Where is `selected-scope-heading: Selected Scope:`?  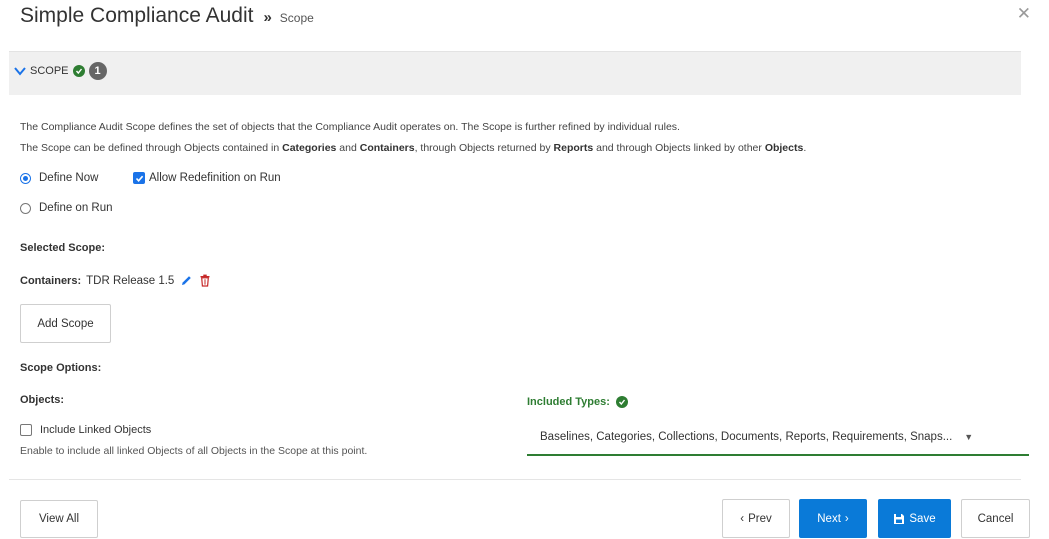
selected-scope-heading: Selected Scope: is located at coordinates (62, 248).